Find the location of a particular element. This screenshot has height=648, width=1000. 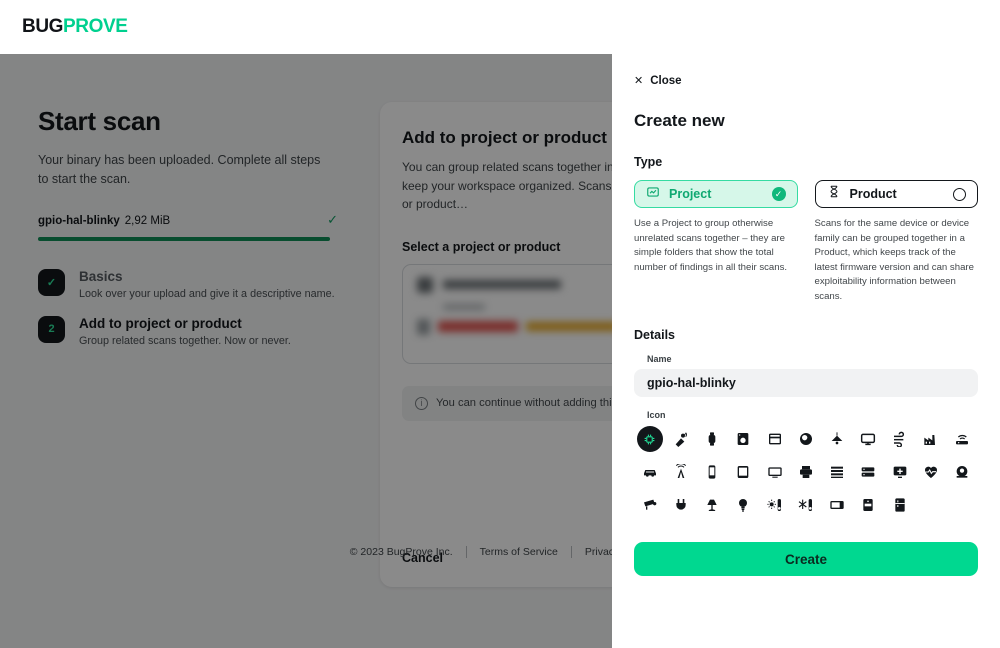

satellite-dish-icon is located at coordinates (680, 439).